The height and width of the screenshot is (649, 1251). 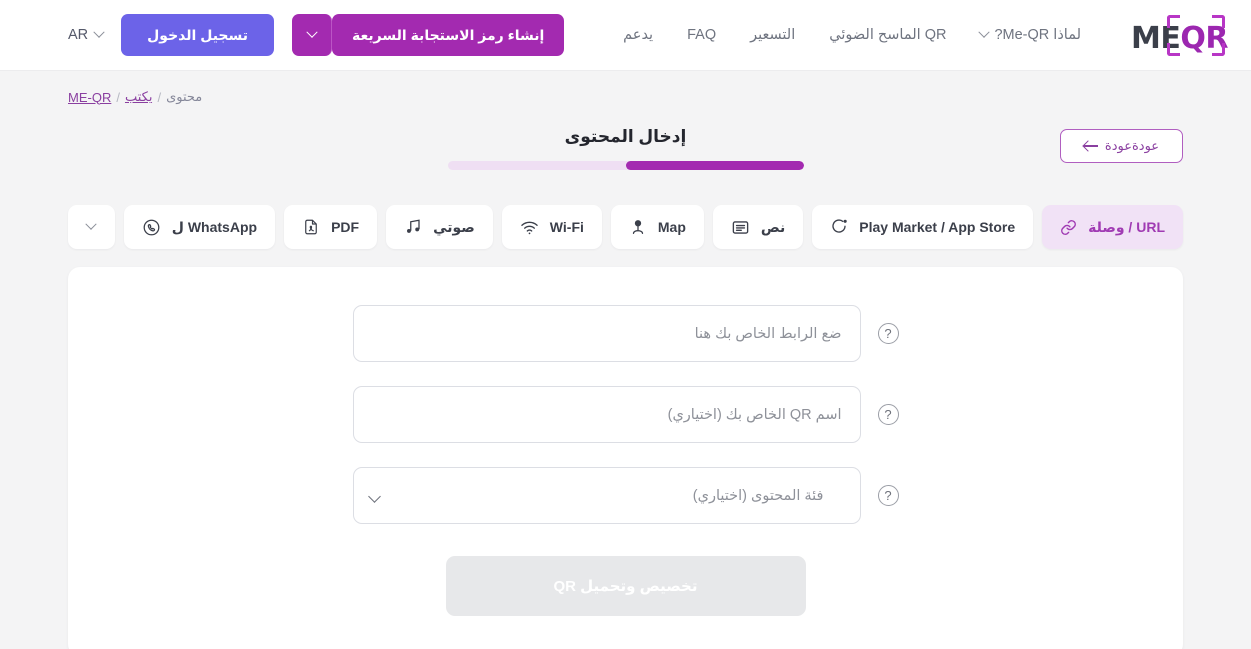 I want to click on progress-bar-fill, so click(x=714, y=165).